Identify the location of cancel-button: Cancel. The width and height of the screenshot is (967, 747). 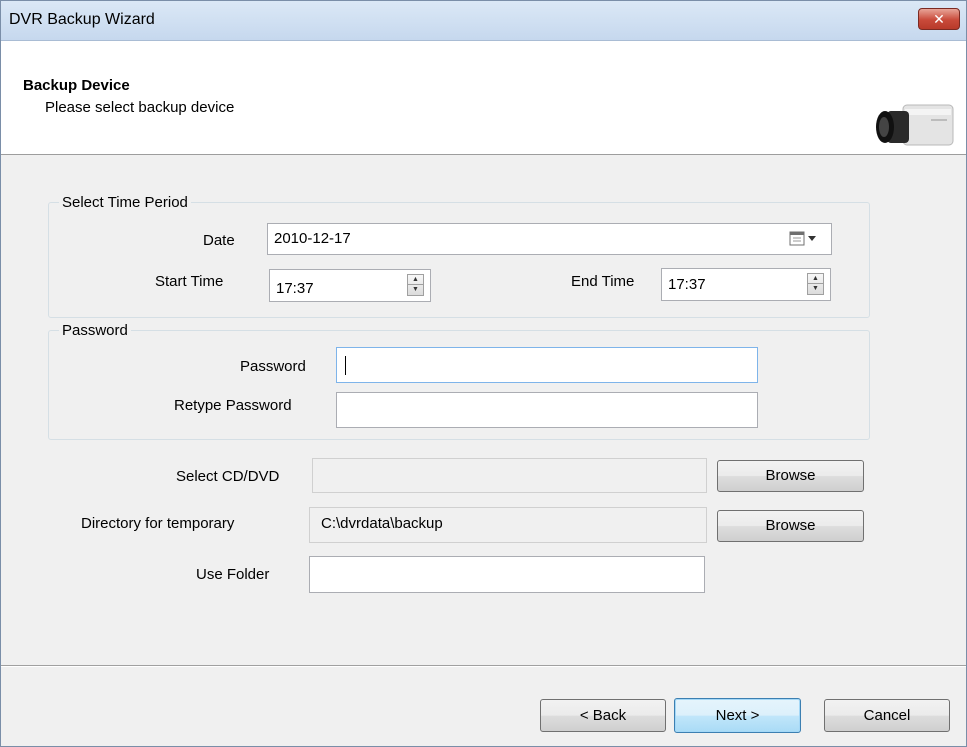
(887, 715).